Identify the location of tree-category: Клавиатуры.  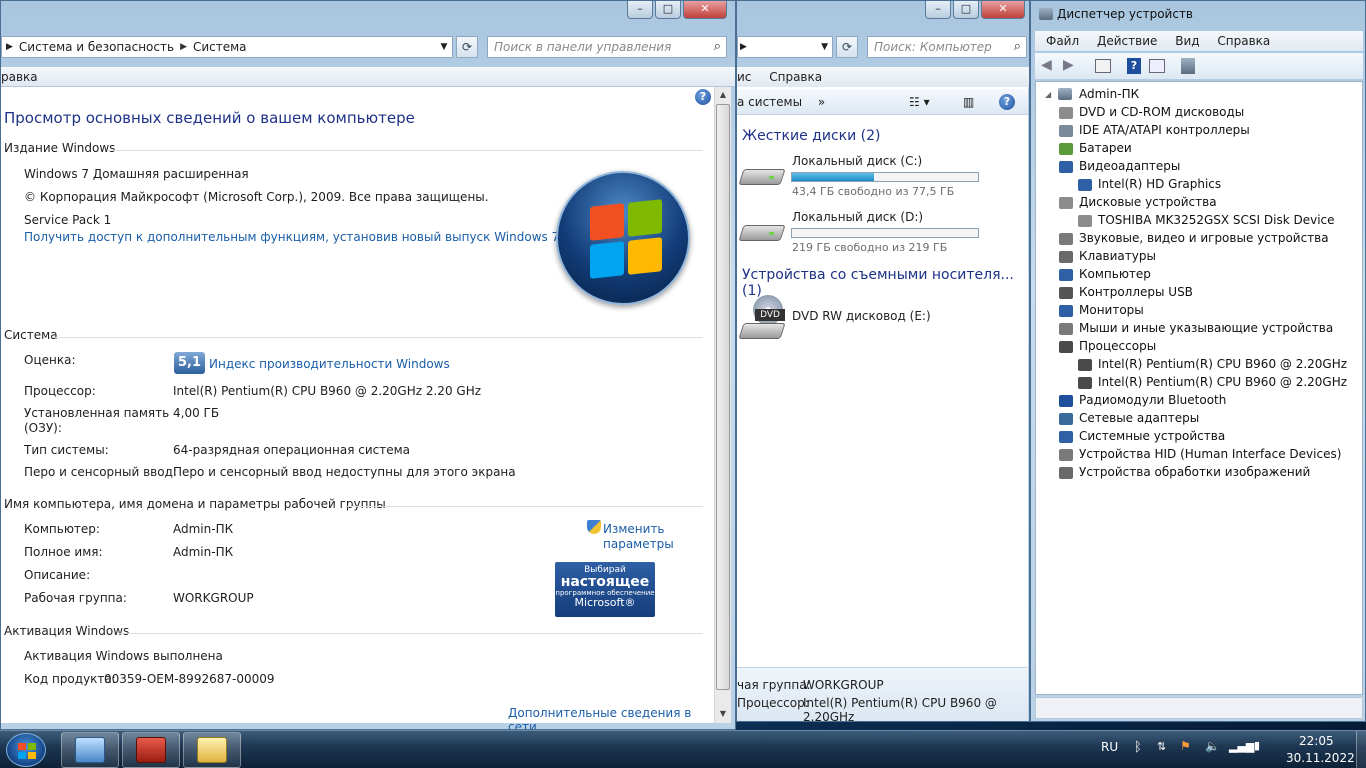
(1117, 256).